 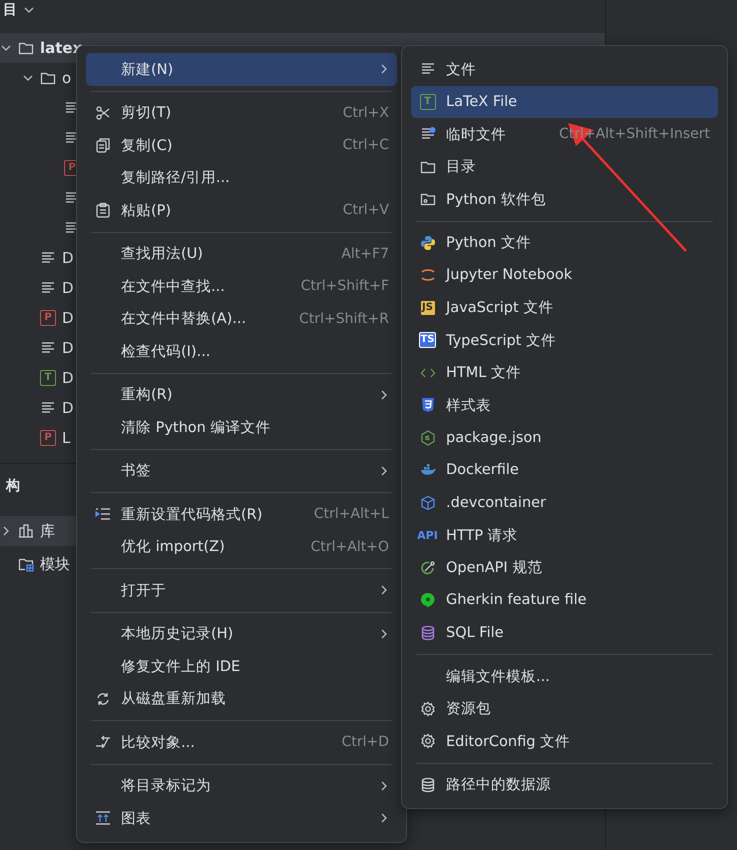 What do you see at coordinates (13, 486) in the screenshot?
I see `panel-title: 构` at bounding box center [13, 486].